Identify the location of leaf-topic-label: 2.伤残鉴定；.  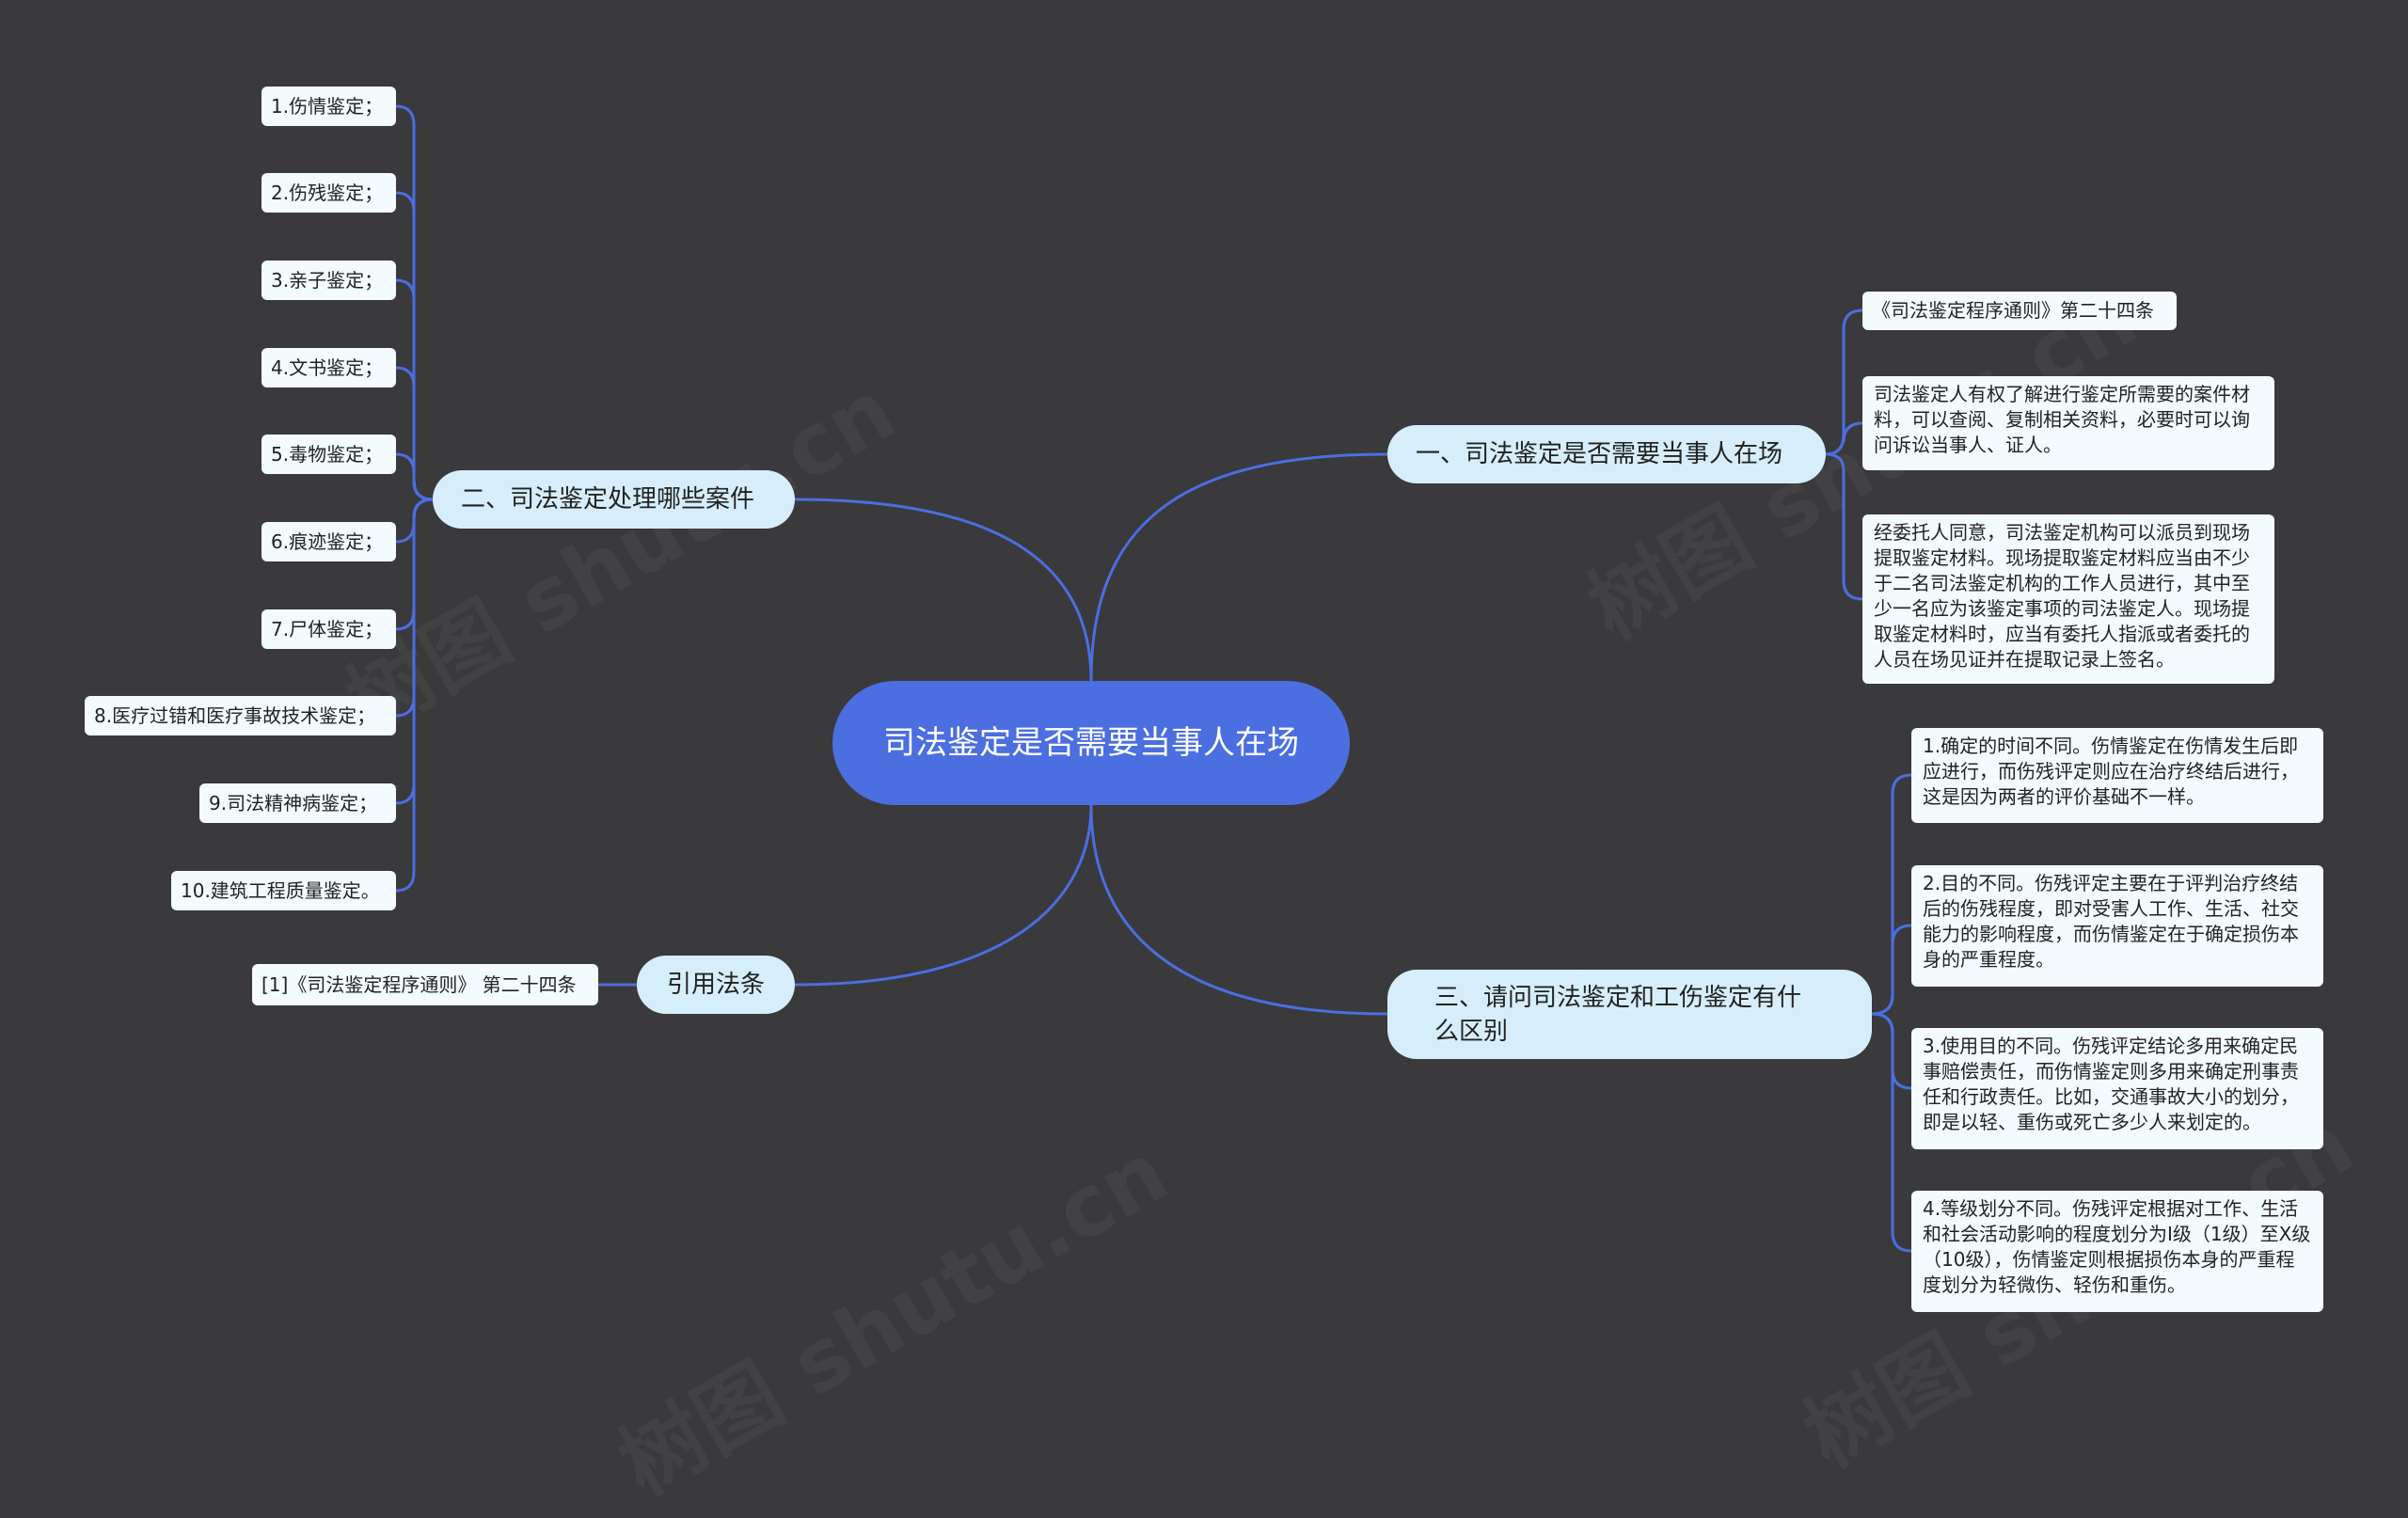
(328, 193).